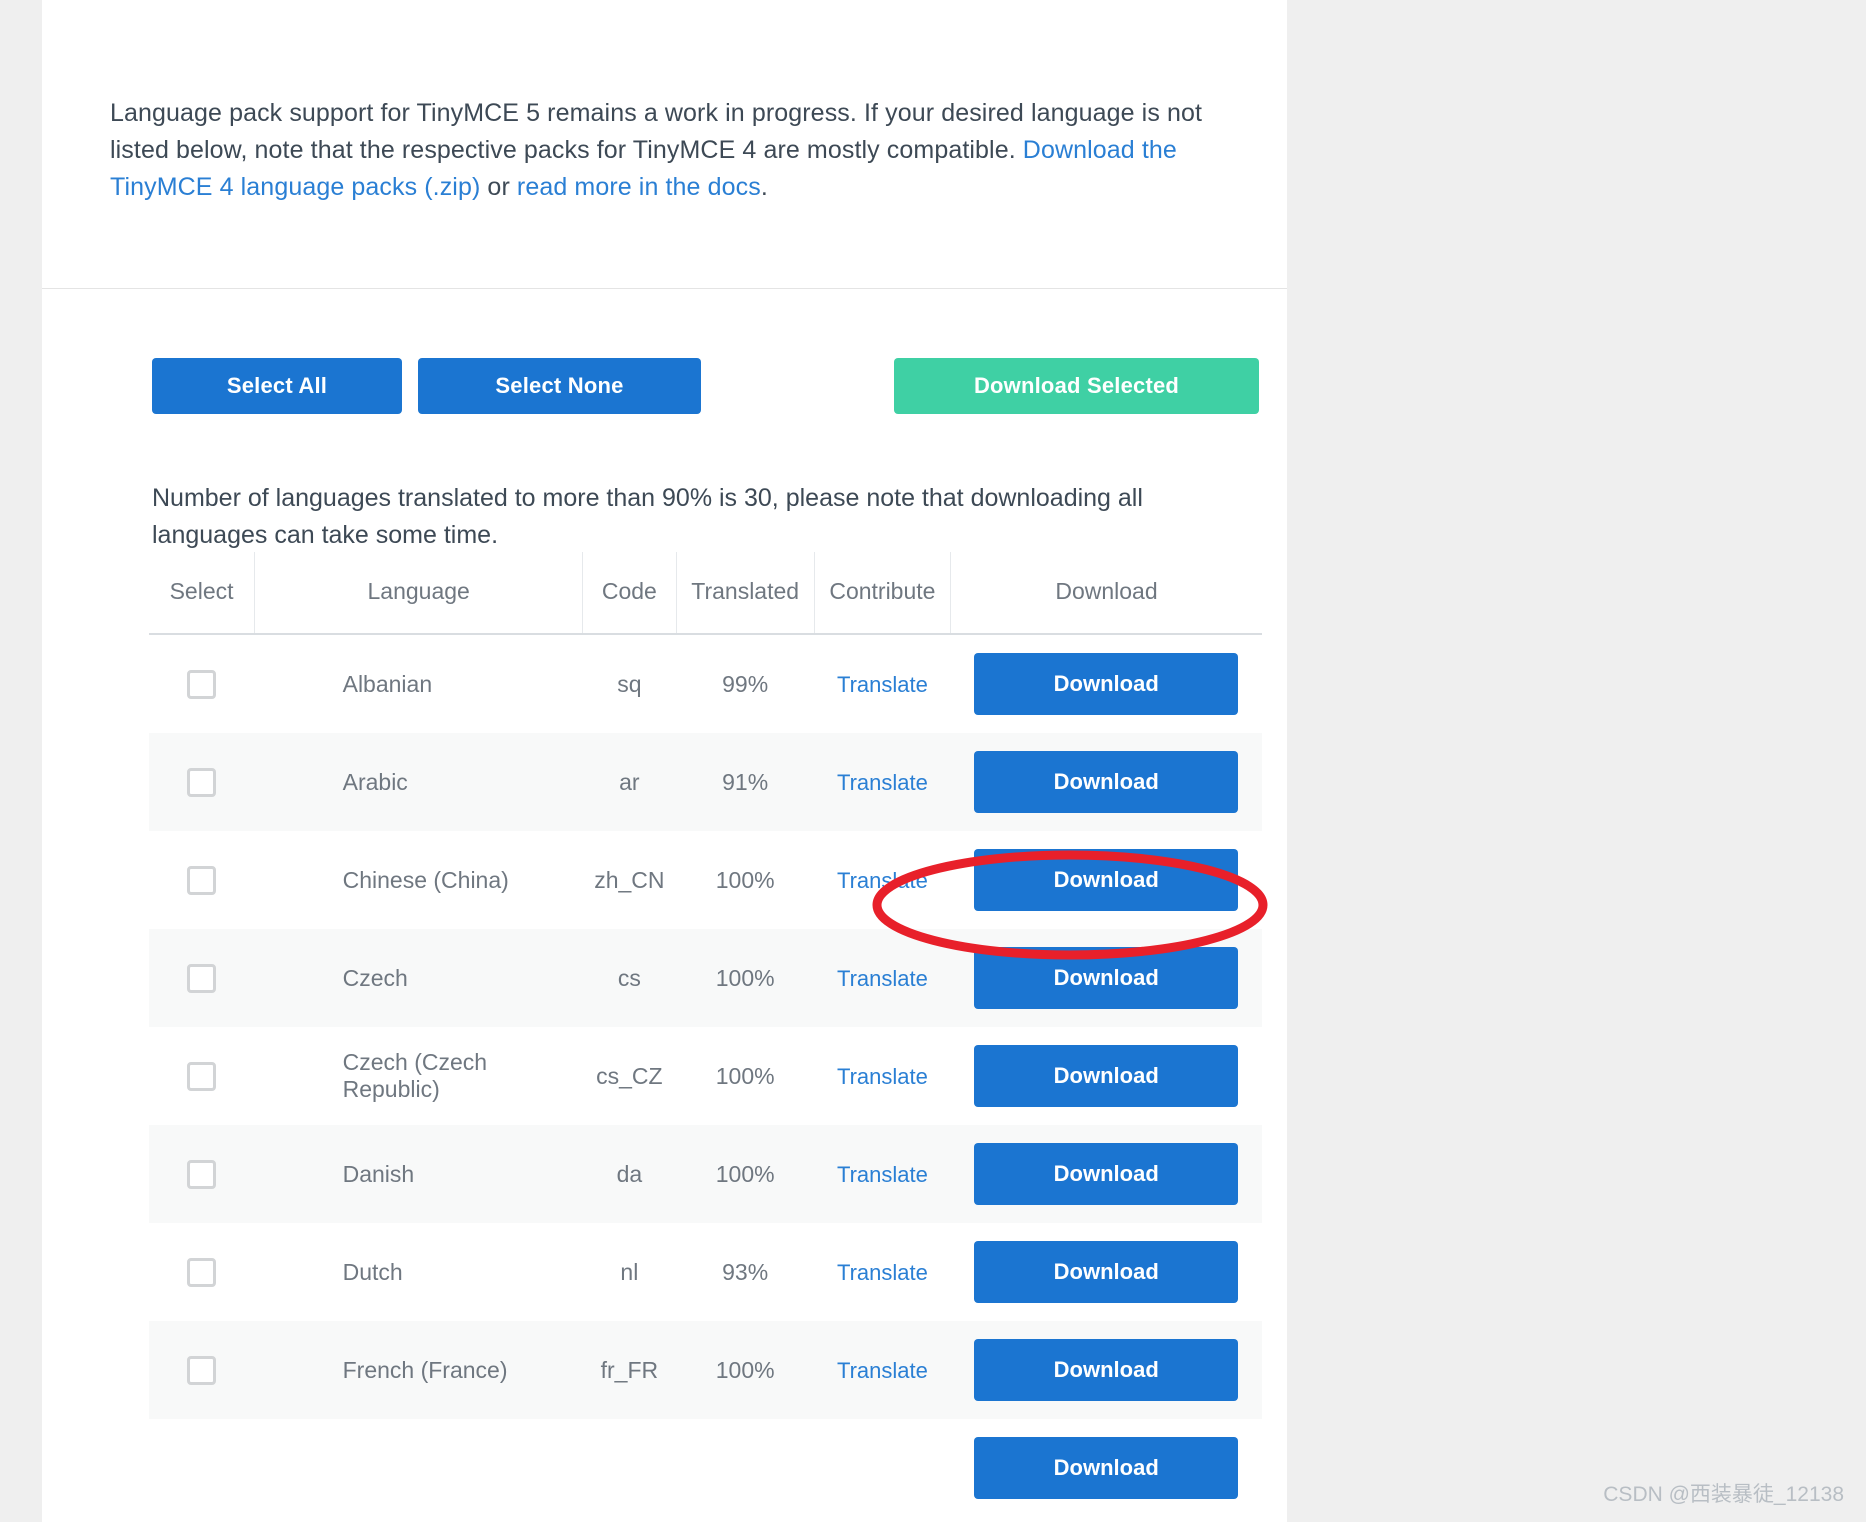  What do you see at coordinates (707, 386) in the screenshot?
I see `action-bar: Select All Select None Download Selected` at bounding box center [707, 386].